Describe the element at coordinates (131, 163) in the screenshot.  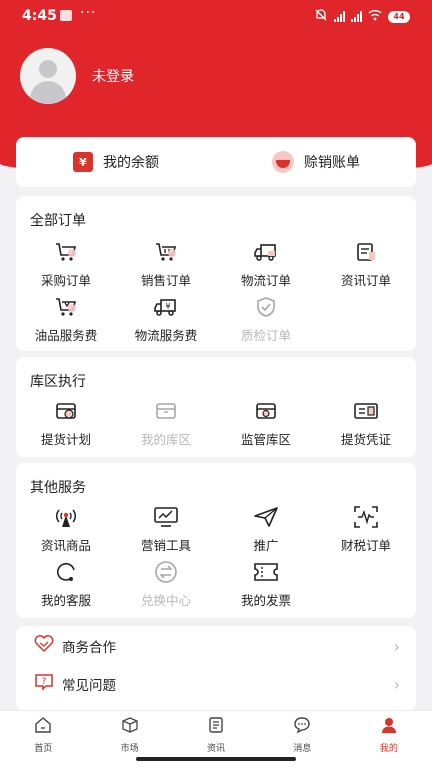
I see `my-balance-label: 我的余额` at that location.